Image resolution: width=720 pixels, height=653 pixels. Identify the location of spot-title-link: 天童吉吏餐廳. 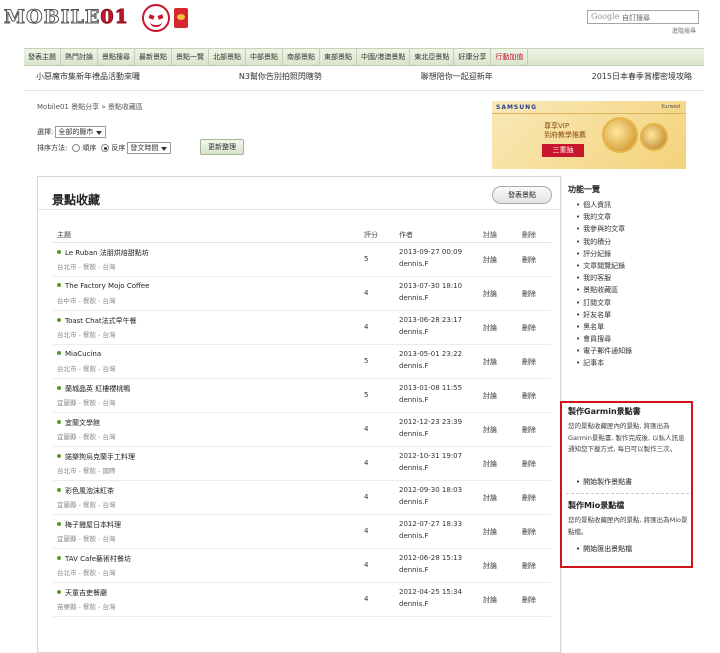
(82, 593).